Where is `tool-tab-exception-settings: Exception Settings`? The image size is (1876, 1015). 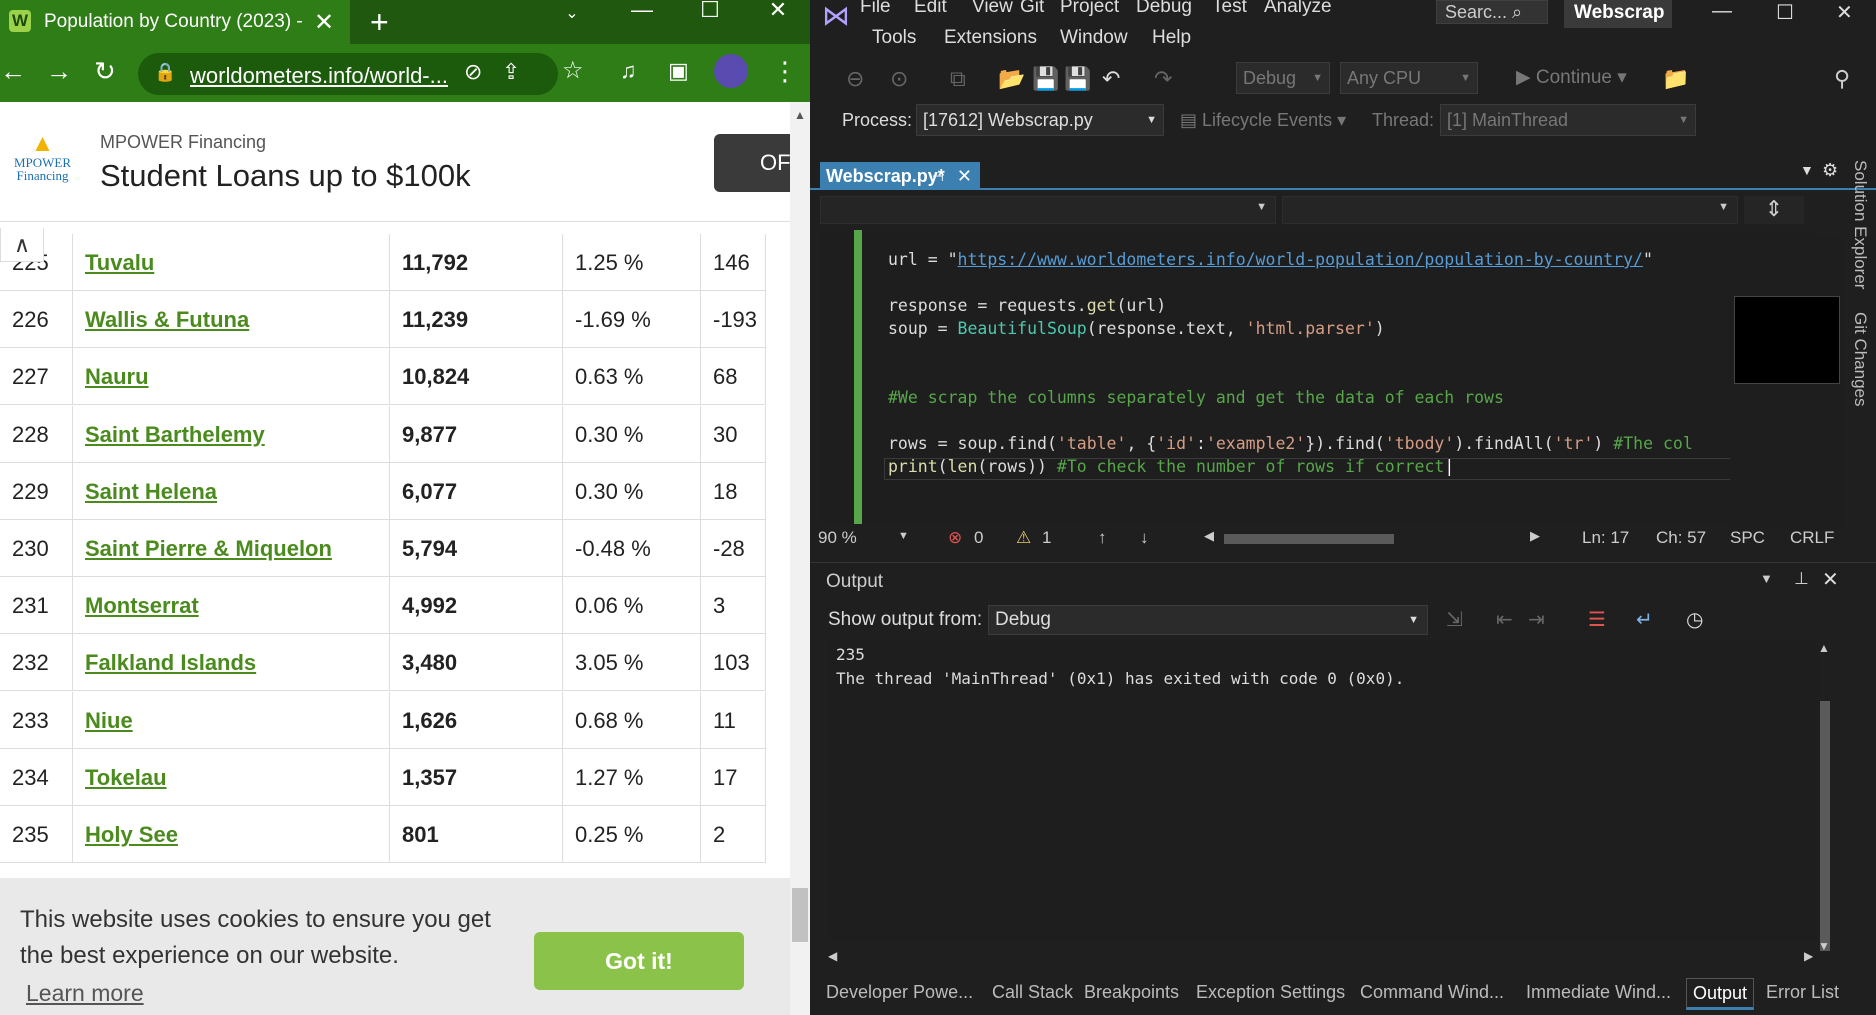
tool-tab-exception-settings: Exception Settings is located at coordinates (1270, 992).